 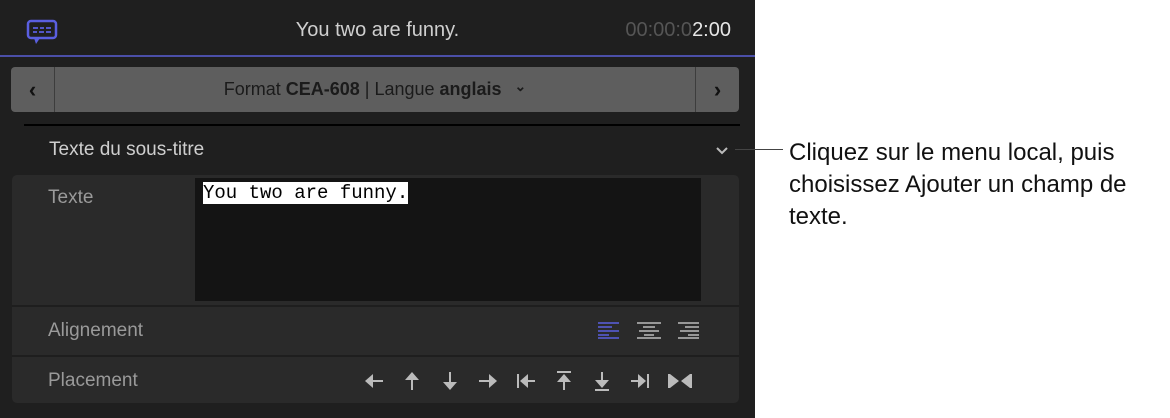 I want to click on move-bottom-icon, so click(x=602, y=381).